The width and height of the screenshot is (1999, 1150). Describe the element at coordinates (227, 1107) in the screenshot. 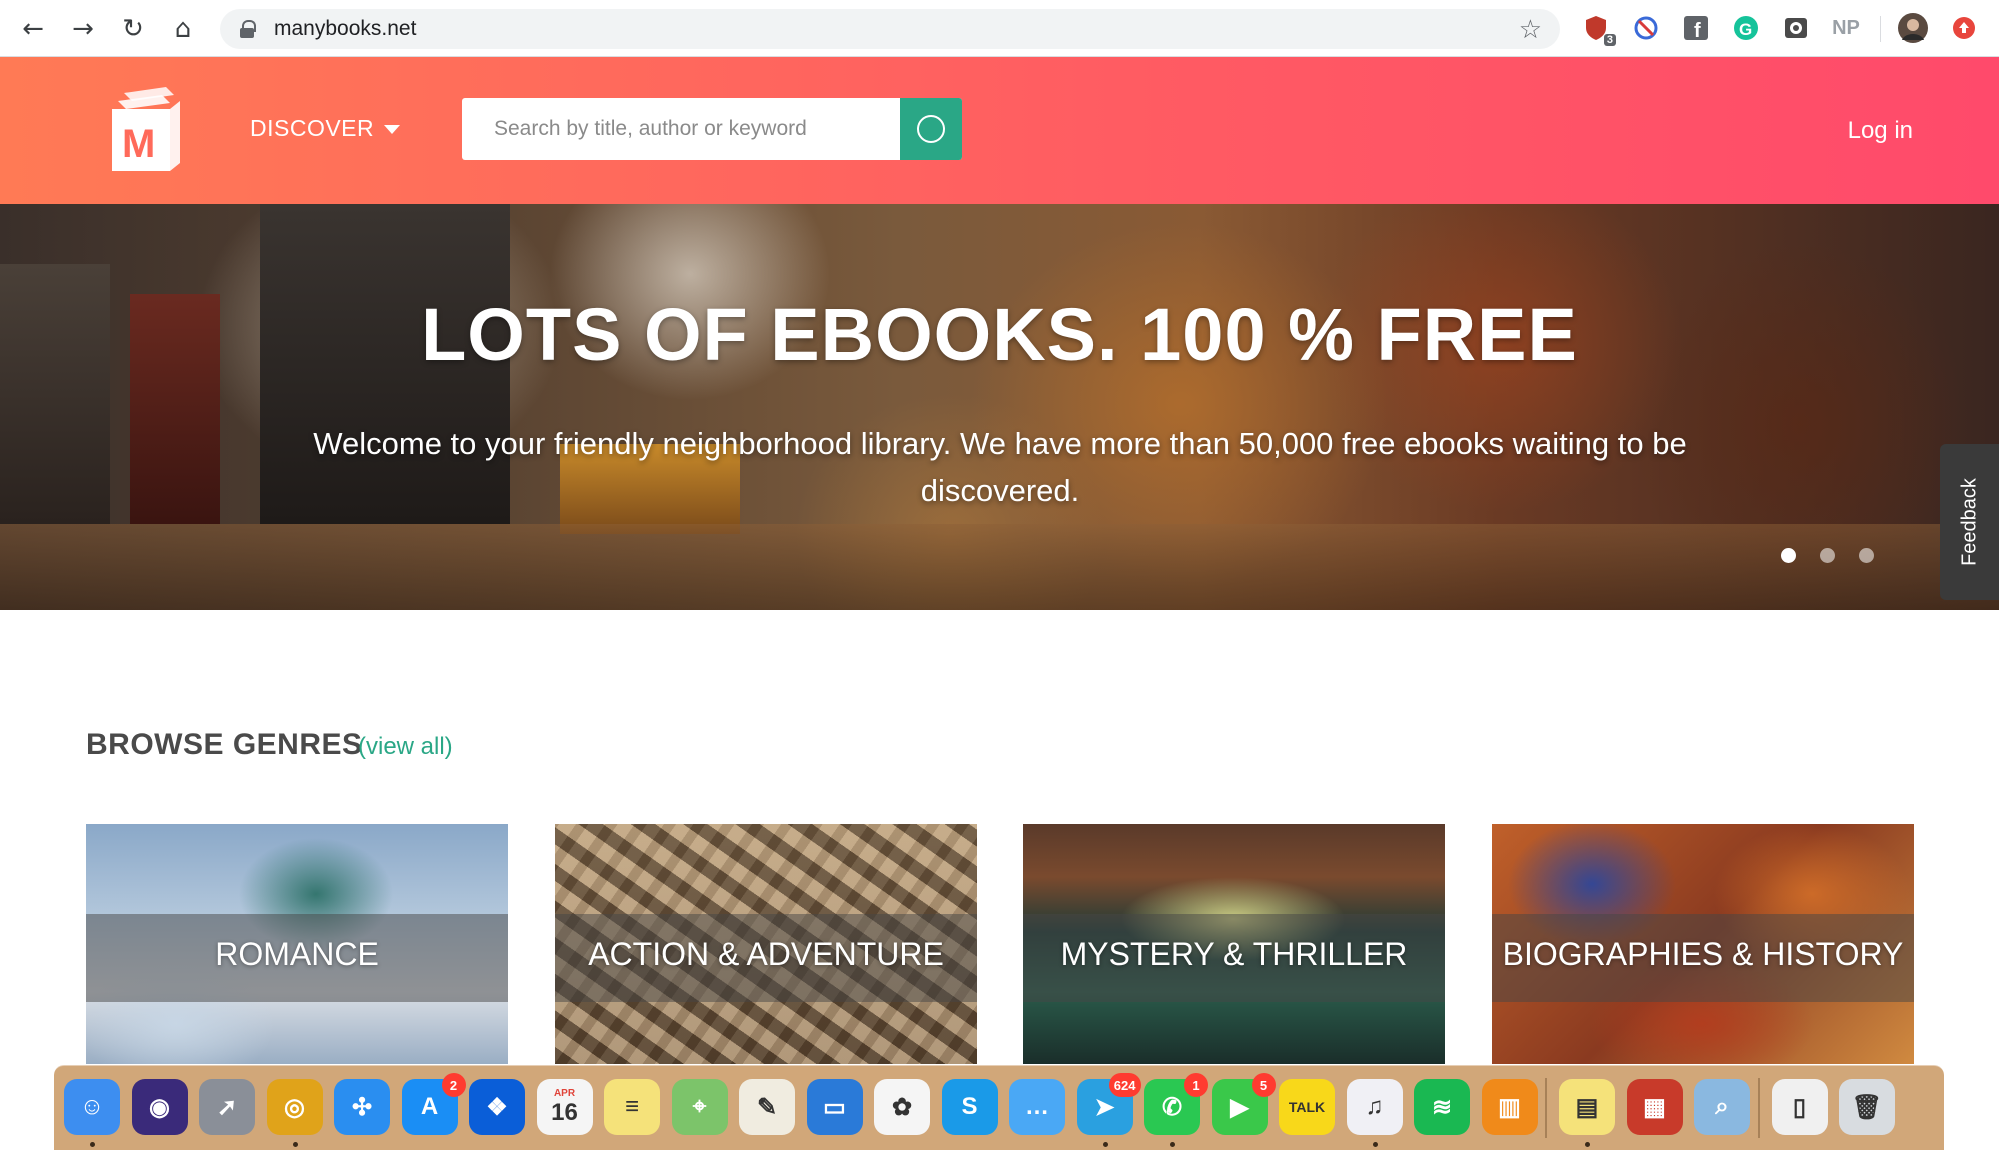

I see `dock-launchpad-icon: ➚` at that location.